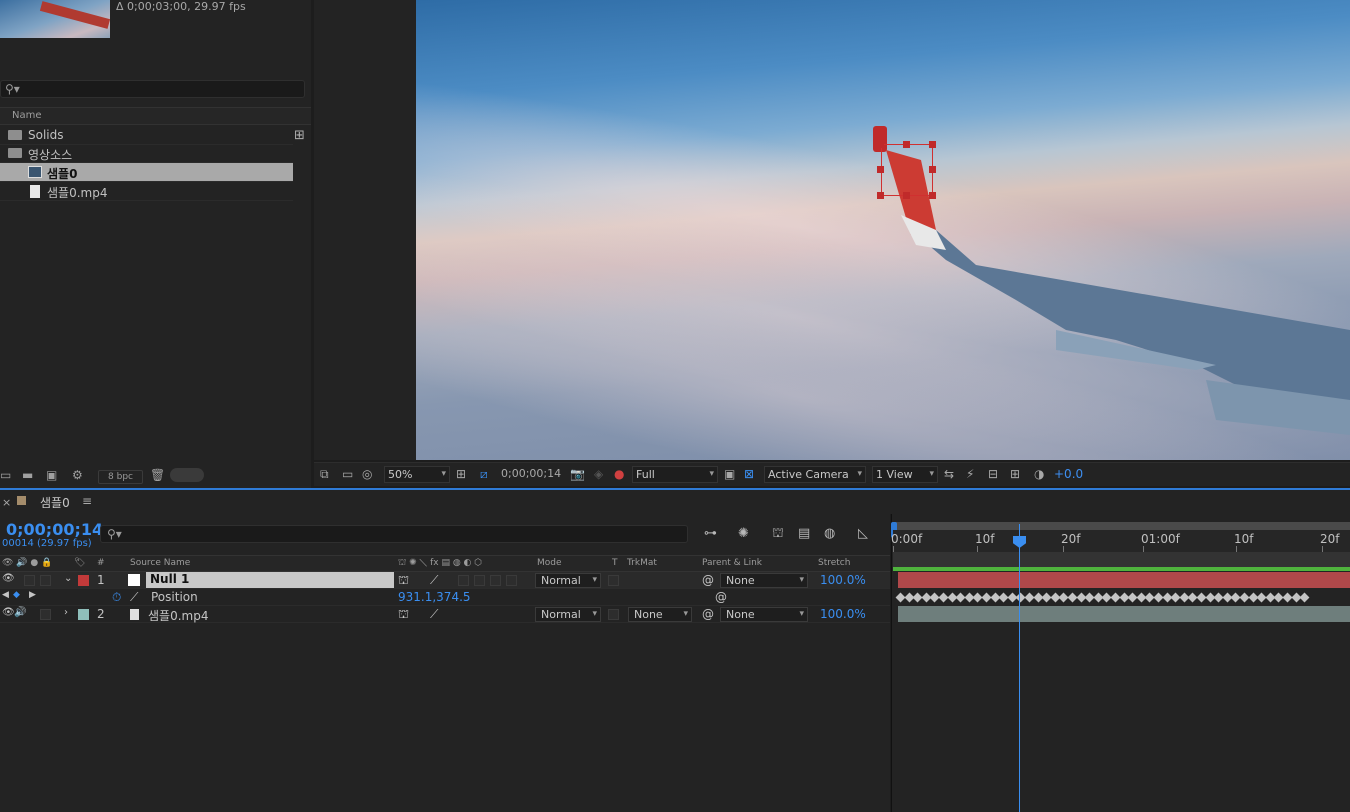  What do you see at coordinates (27, 475) in the screenshot?
I see `new-folder-icon: ▬` at bounding box center [27, 475].